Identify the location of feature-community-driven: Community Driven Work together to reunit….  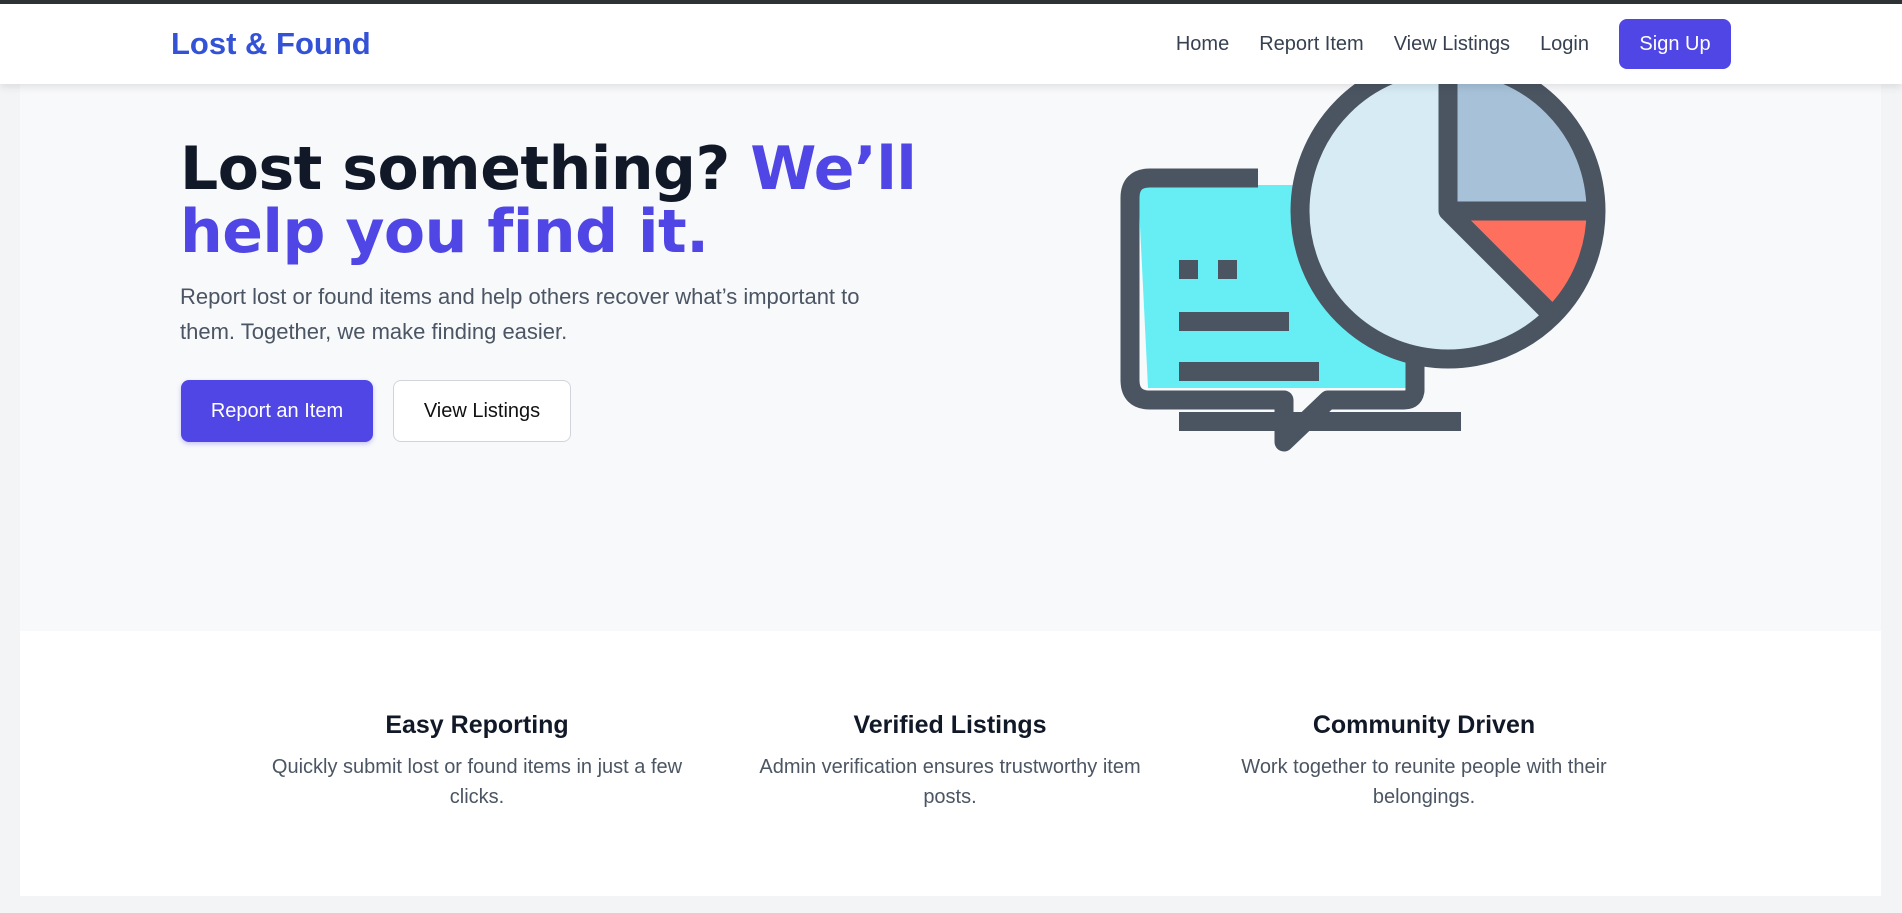
(1424, 761).